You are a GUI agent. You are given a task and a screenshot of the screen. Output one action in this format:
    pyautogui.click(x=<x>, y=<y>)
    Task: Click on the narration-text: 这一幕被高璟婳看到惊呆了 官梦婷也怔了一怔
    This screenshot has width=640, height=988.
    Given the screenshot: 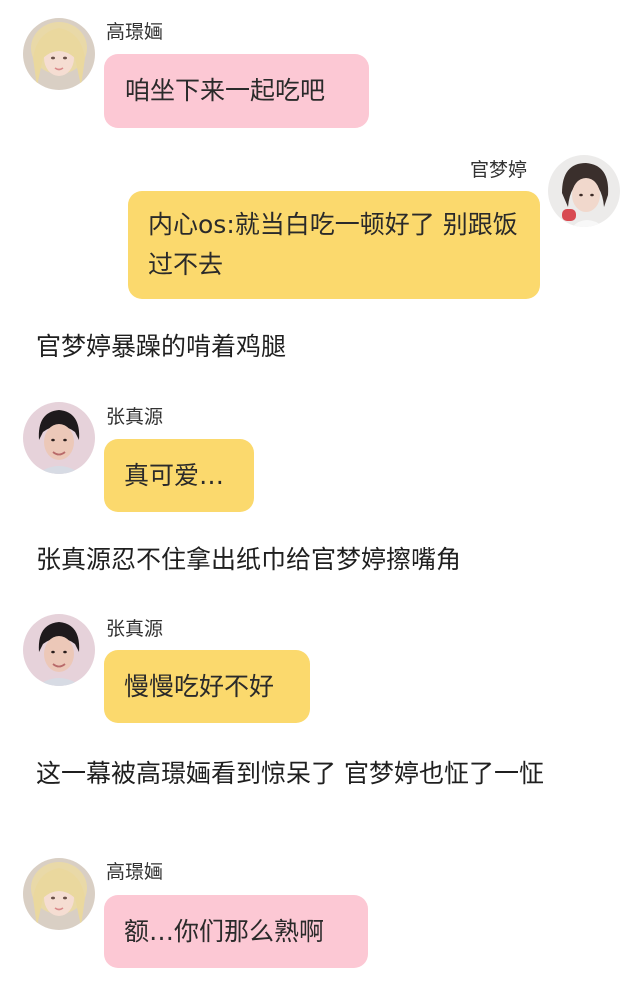 What is the action you would take?
    pyautogui.click(x=290, y=773)
    